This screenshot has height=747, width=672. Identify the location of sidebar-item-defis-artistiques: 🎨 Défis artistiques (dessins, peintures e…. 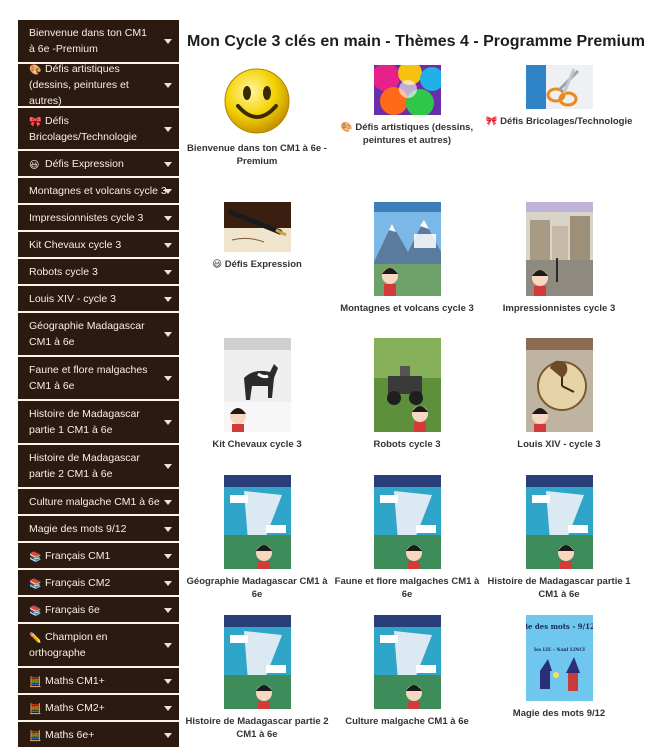
(98, 85).